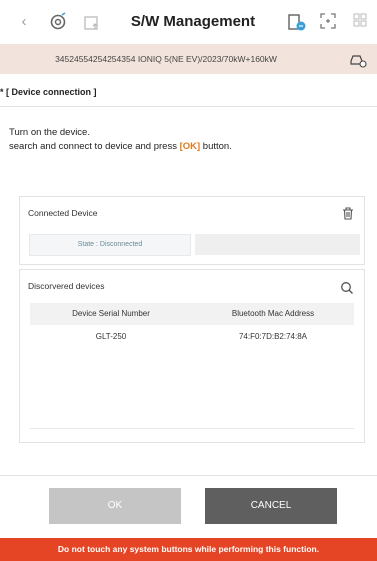 This screenshot has height=561, width=377. What do you see at coordinates (193, 21) in the screenshot?
I see `page-title: S/W Management` at bounding box center [193, 21].